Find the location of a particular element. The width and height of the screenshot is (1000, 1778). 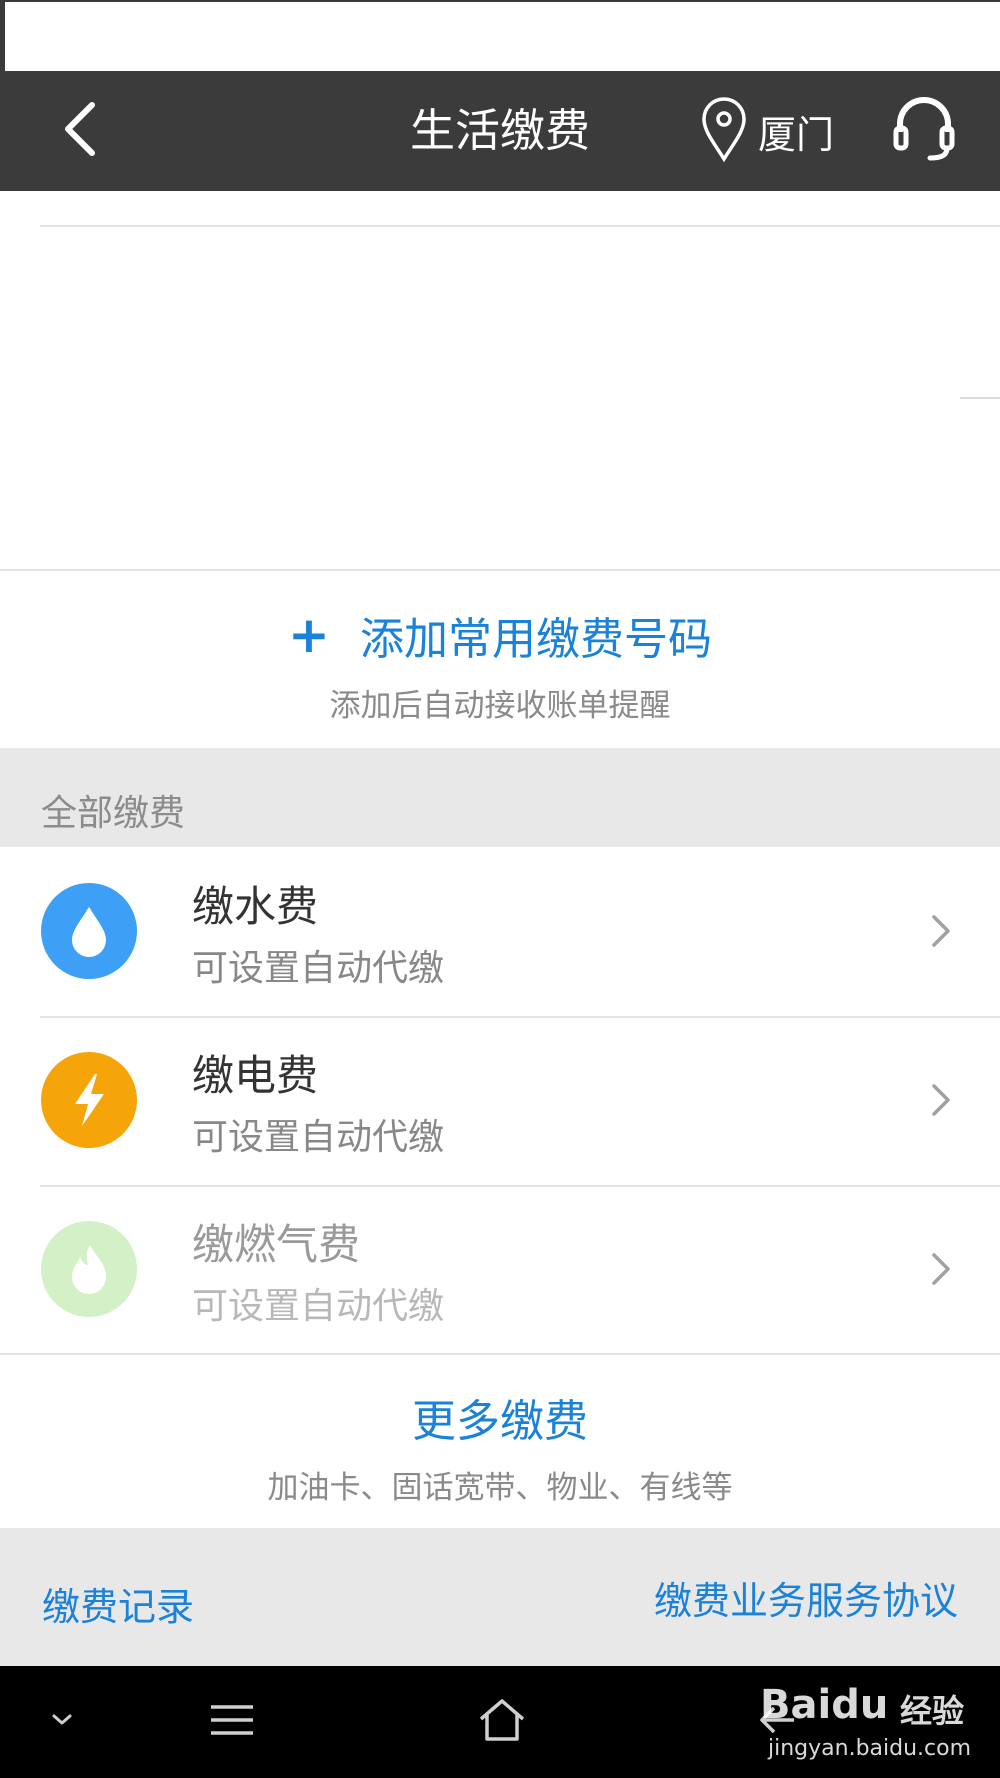

baidu-jingyan-watermark: Baidu 经验 jingyan.baidu.com is located at coordinates (875, 1722).